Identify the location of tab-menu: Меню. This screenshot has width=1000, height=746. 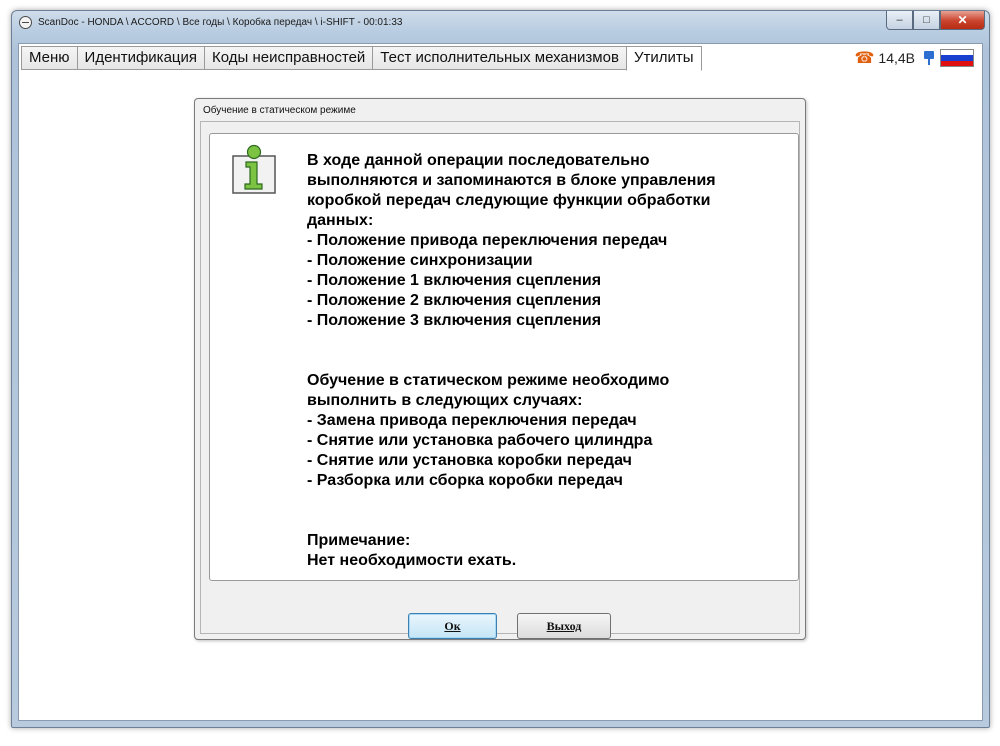
(49, 58).